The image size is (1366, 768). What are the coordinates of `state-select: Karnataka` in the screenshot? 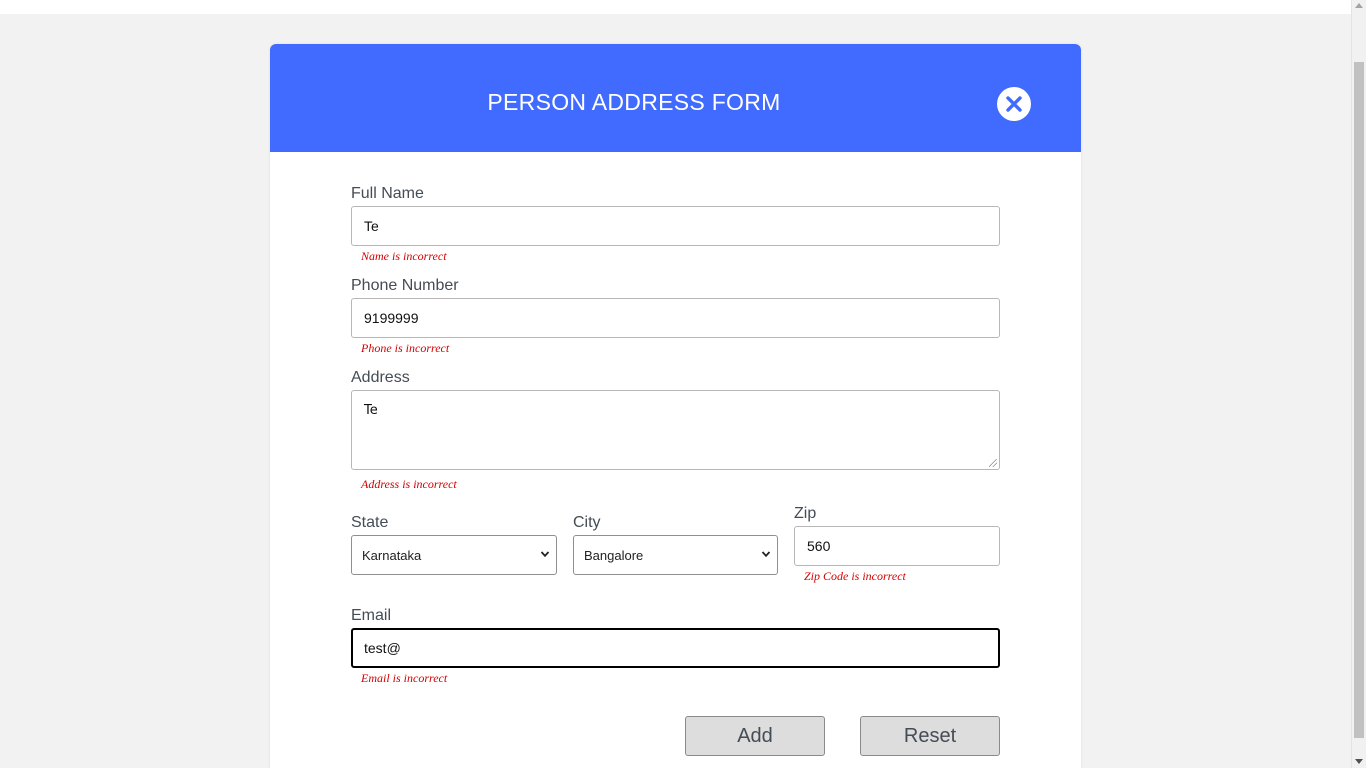 It's located at (454, 555).